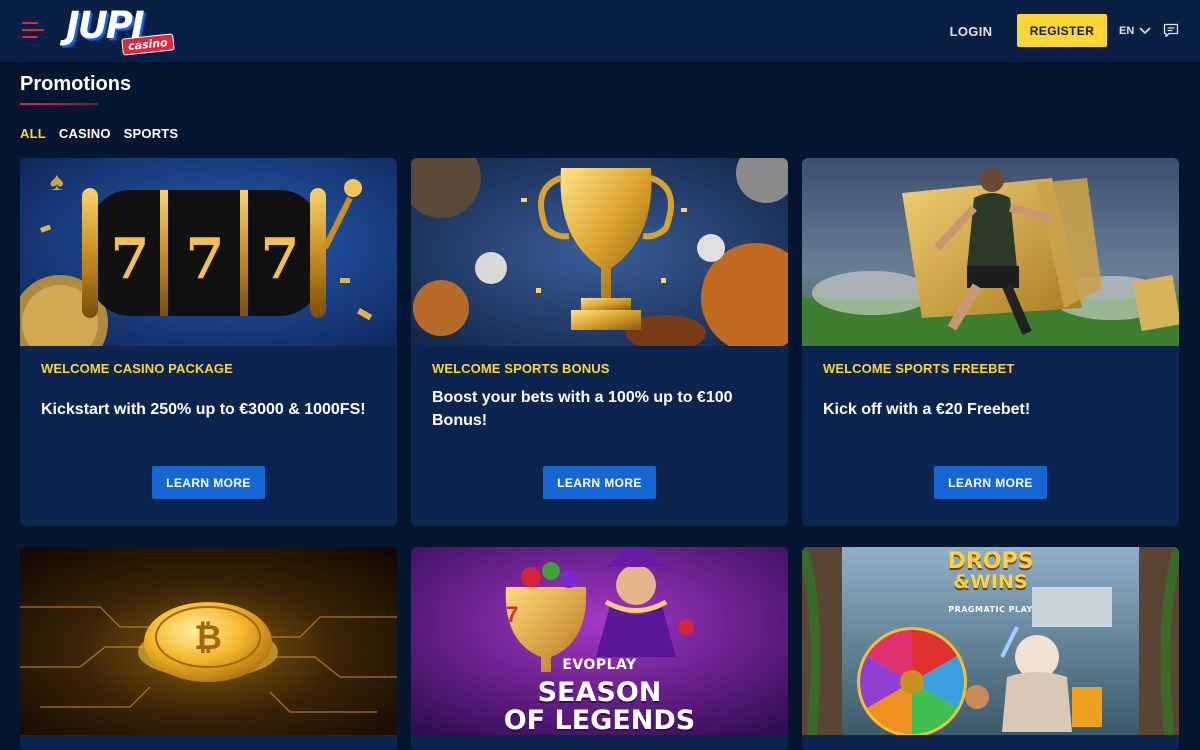  I want to click on pragmatic-play-brand: PRAGMATIC PLAY, so click(990, 609).